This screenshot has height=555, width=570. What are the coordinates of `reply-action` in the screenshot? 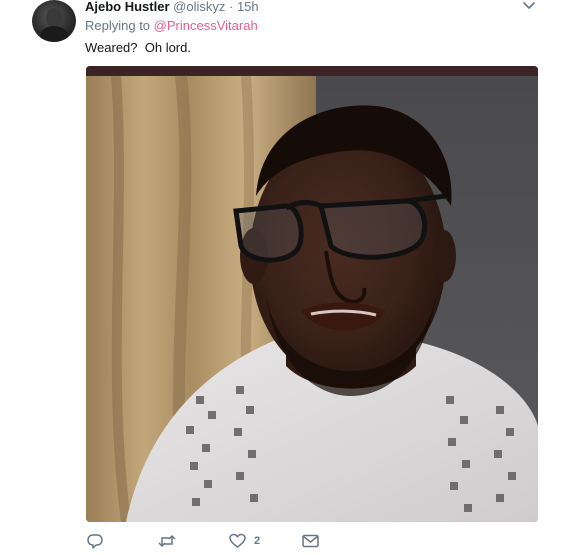 It's located at (99, 541).